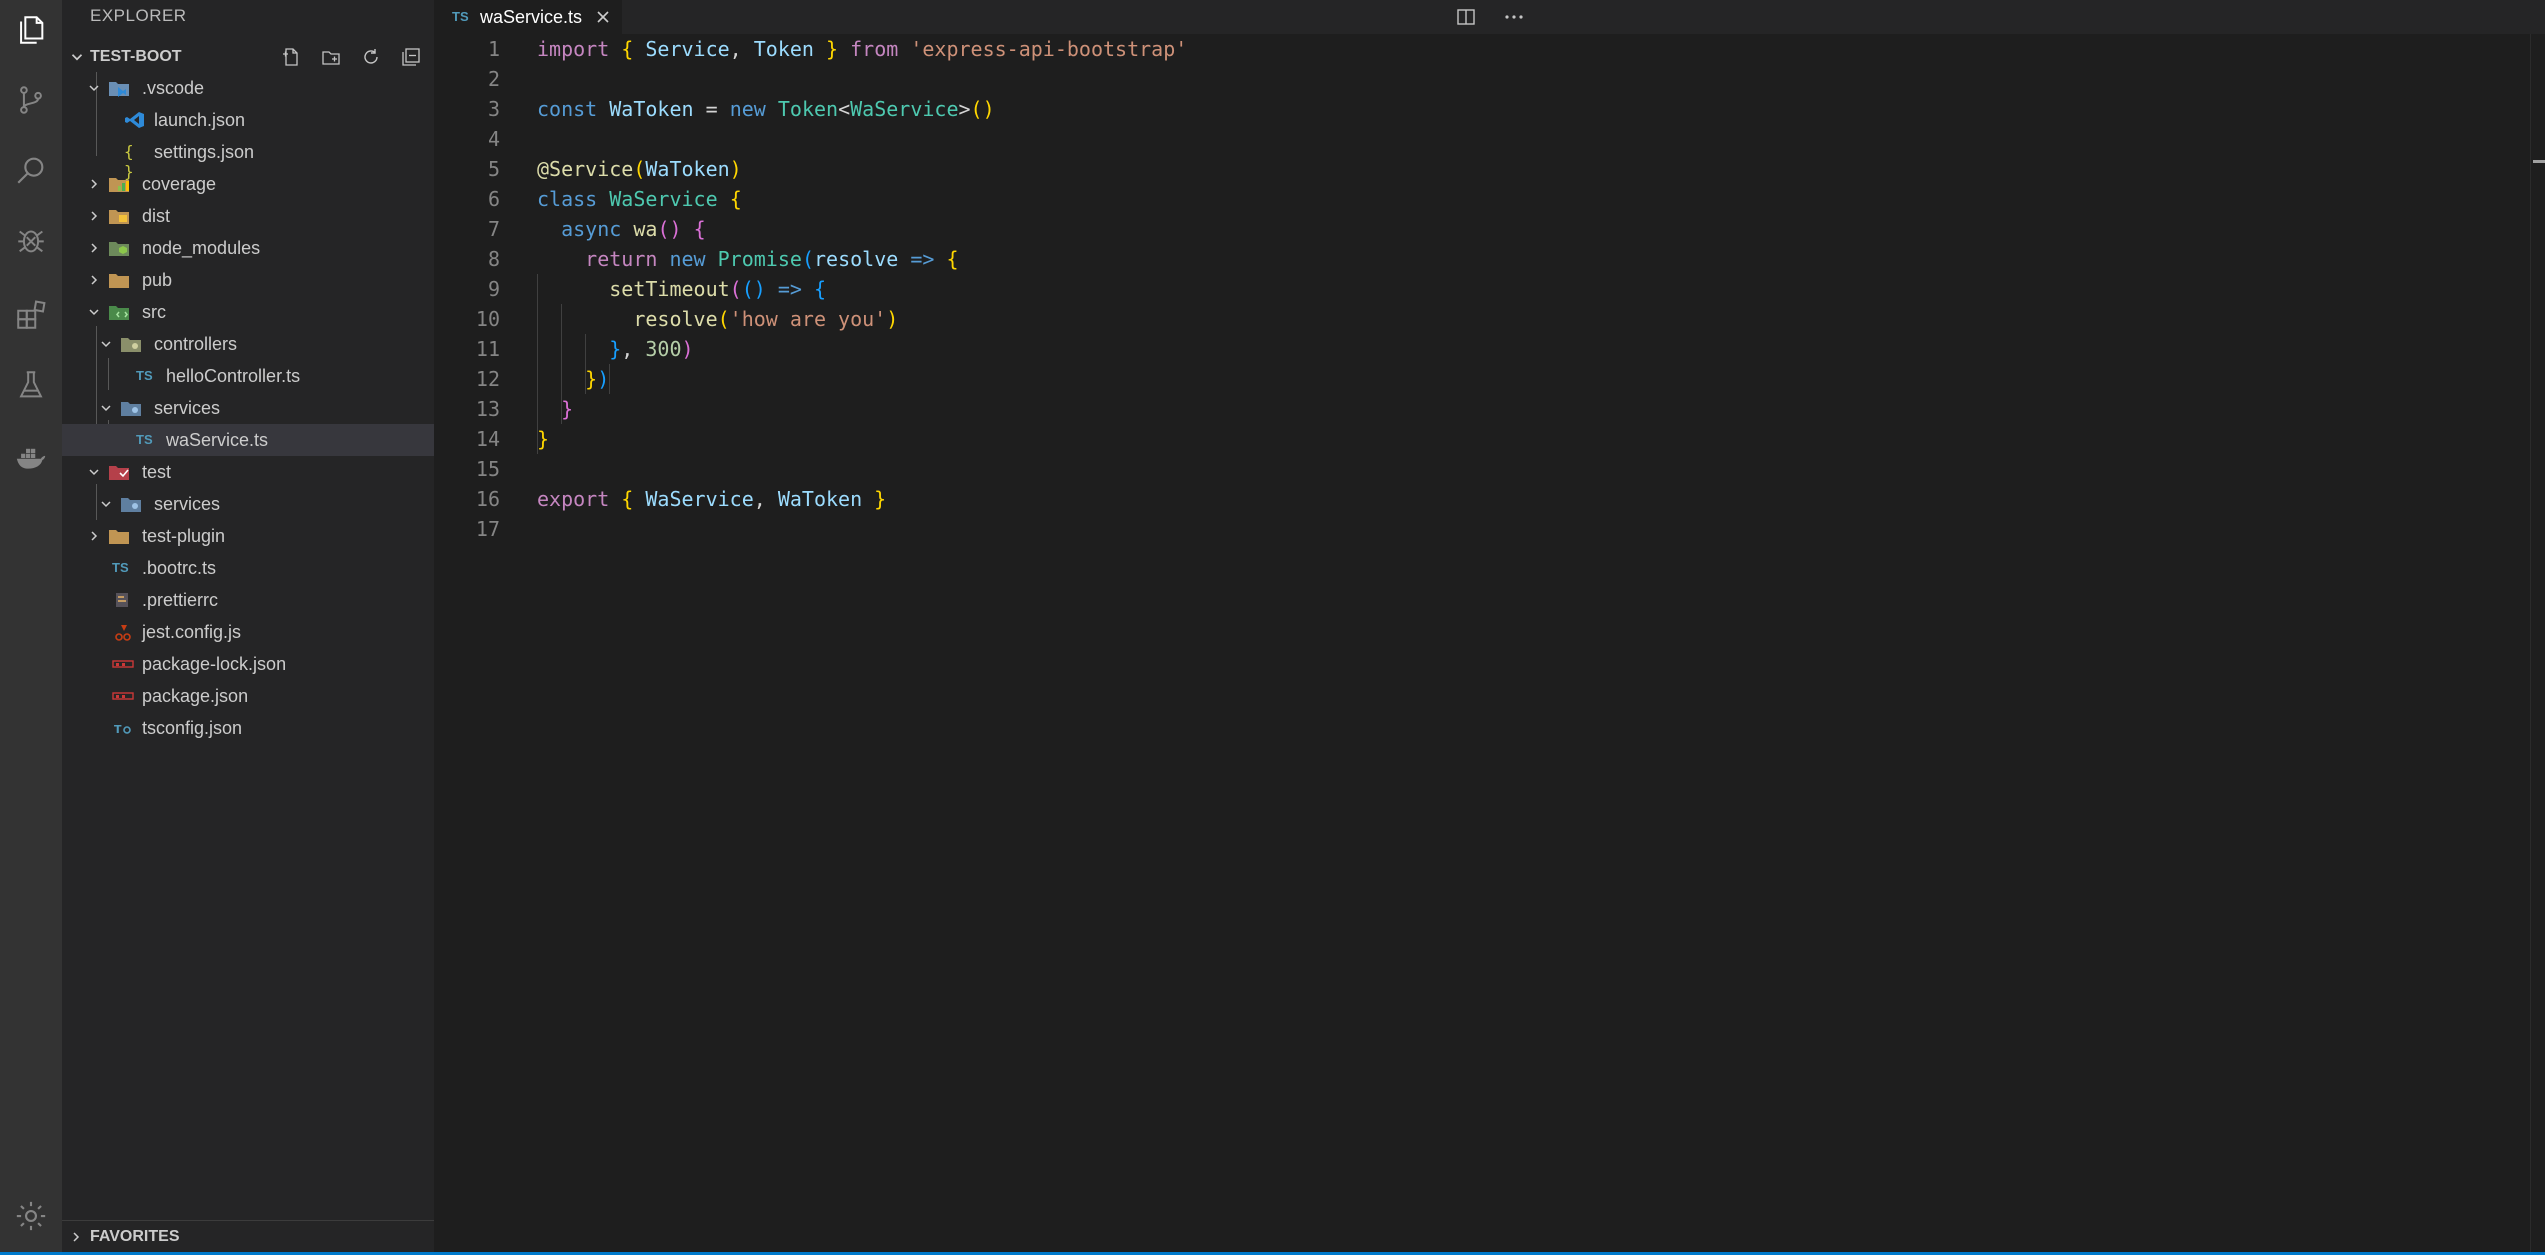 The image size is (2545, 1255). I want to click on tree-folder-node-modules: node_modules, so click(248, 248).